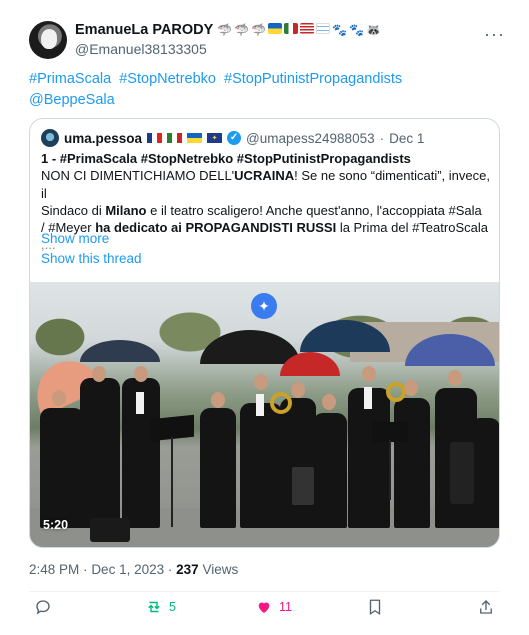 This screenshot has width=529, height=635. Describe the element at coordinates (91, 258) in the screenshot. I see `show-thread-link: Show this thread` at that location.